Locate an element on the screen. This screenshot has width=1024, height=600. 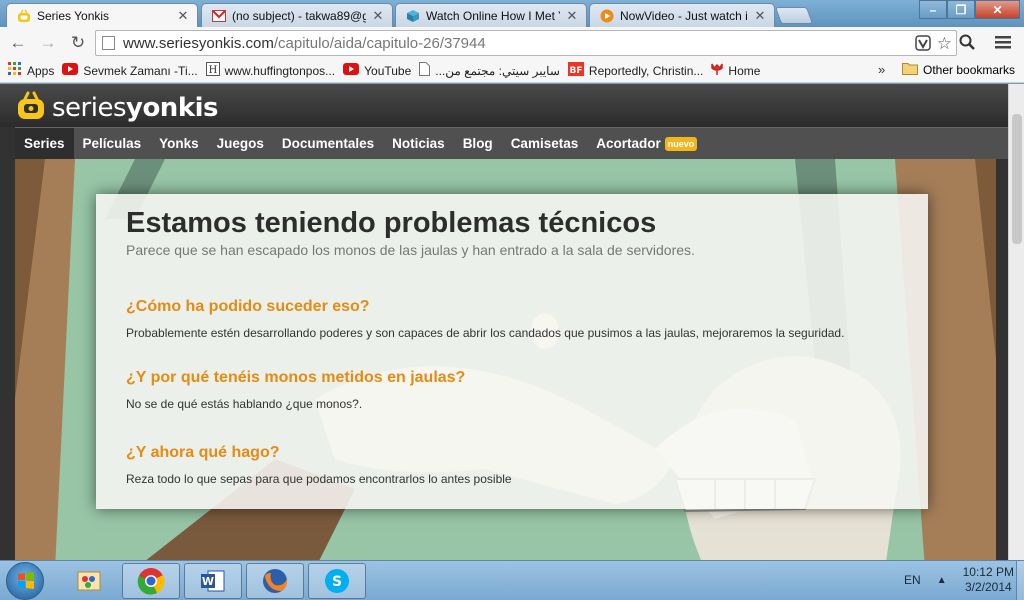
huffpost-icon: H is located at coordinates (212, 70).